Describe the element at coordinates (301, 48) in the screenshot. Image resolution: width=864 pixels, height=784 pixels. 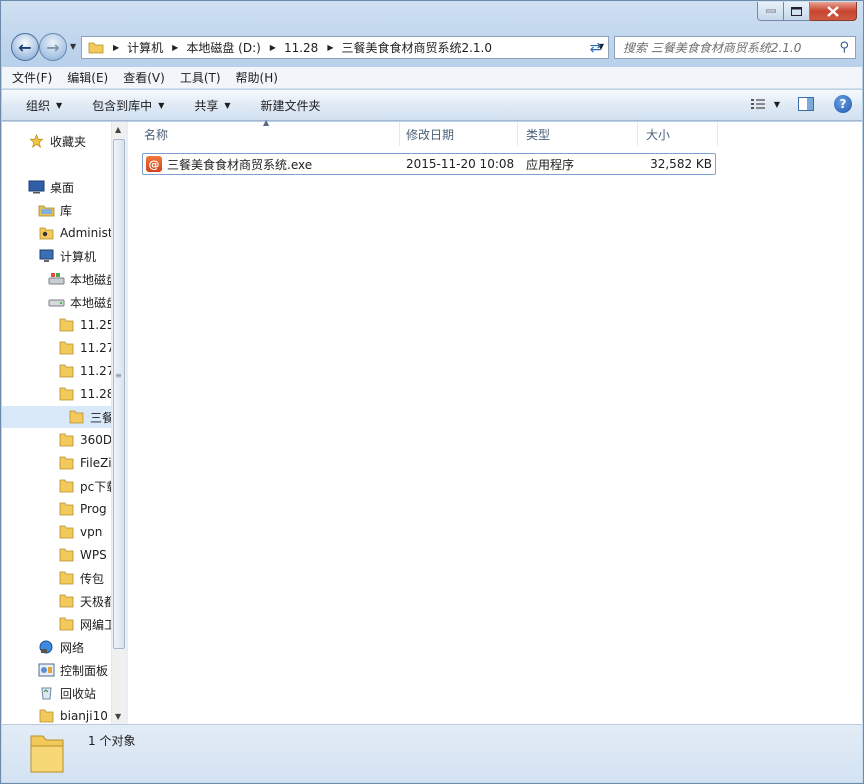
I see `breadcrumb-folder-1128: 11.28` at that location.